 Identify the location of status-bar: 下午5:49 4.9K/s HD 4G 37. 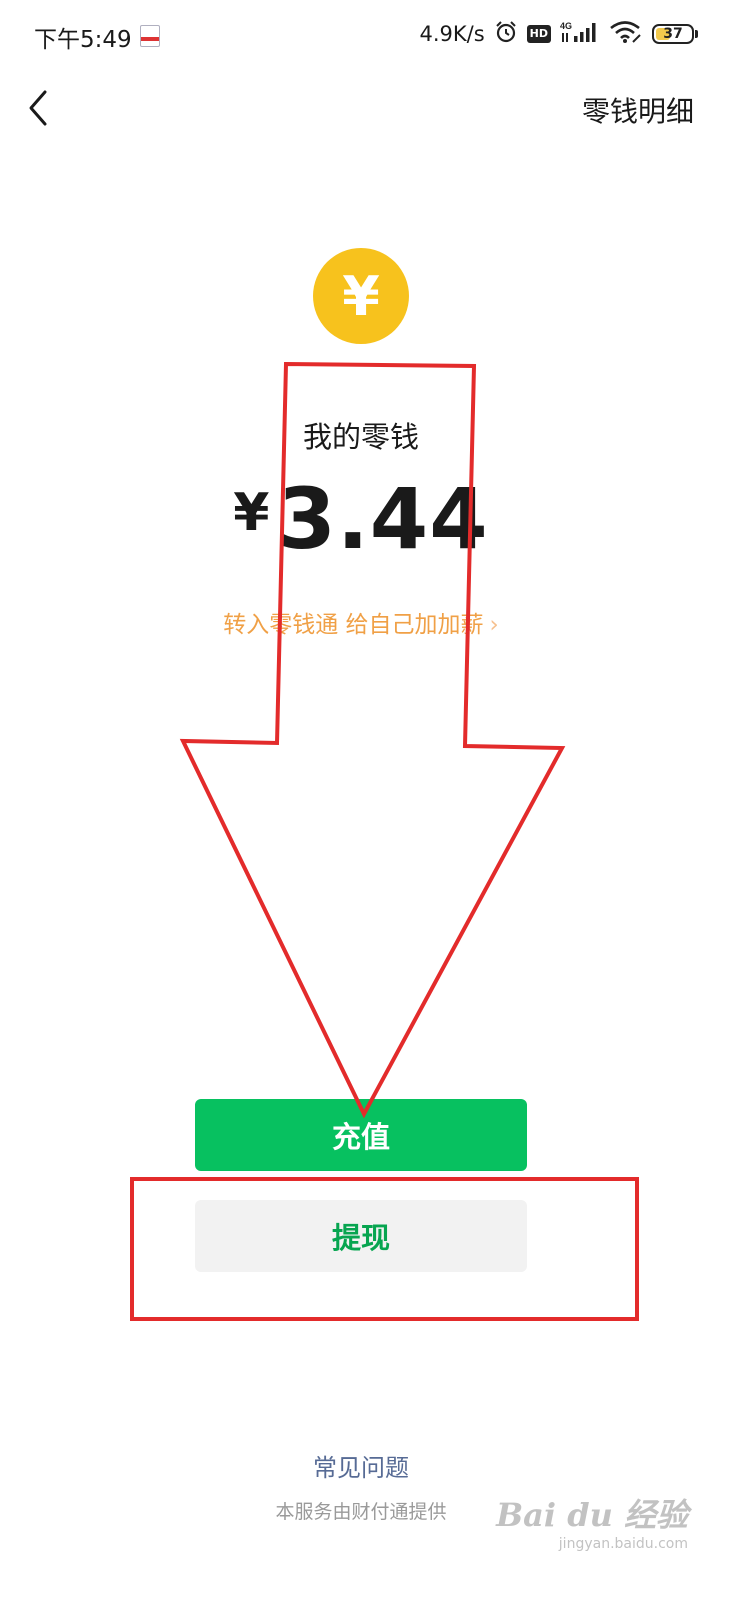
(369, 36).